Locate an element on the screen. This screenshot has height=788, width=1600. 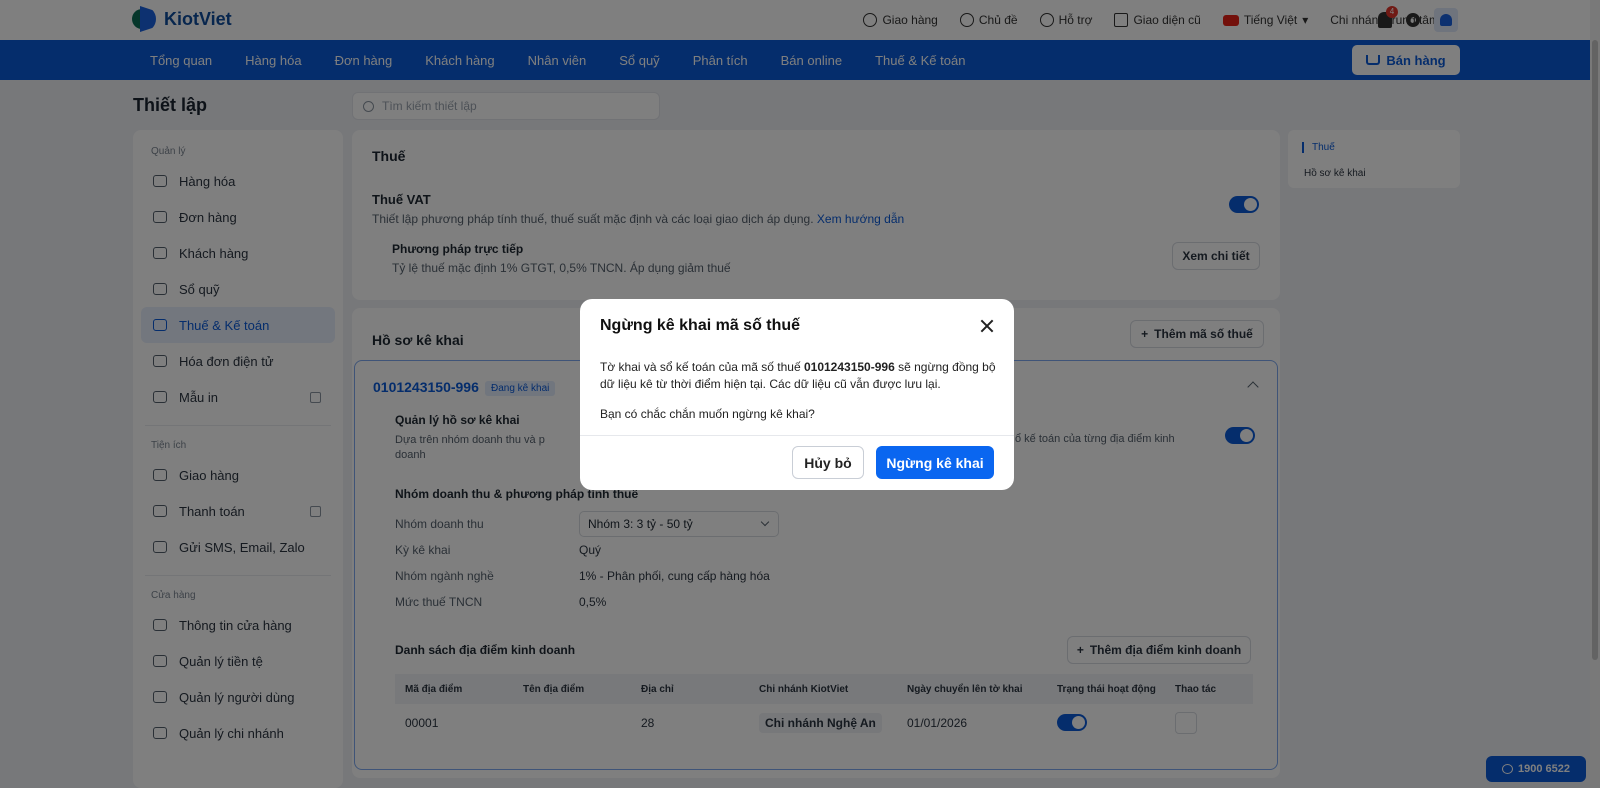
dialog-divider is located at coordinates (797, 435).